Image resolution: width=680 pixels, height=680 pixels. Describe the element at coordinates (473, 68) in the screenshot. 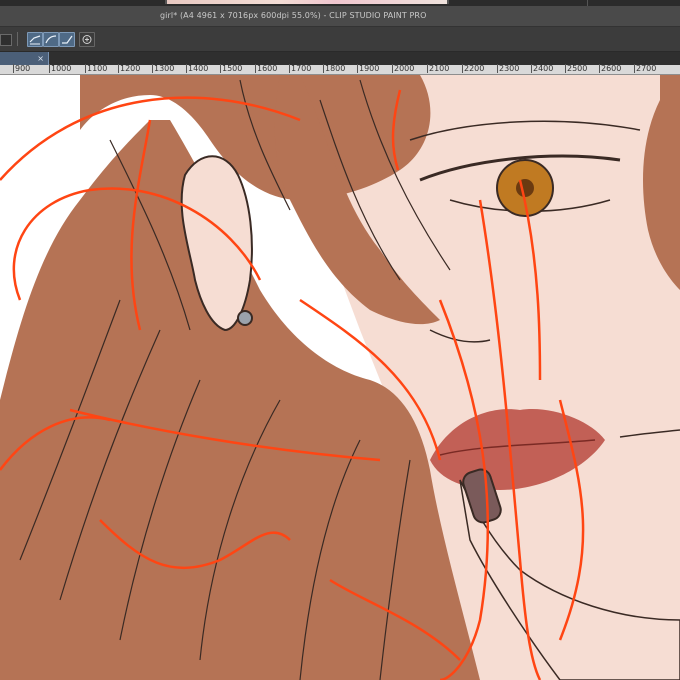

I see `ruler-tick: 2200` at that location.